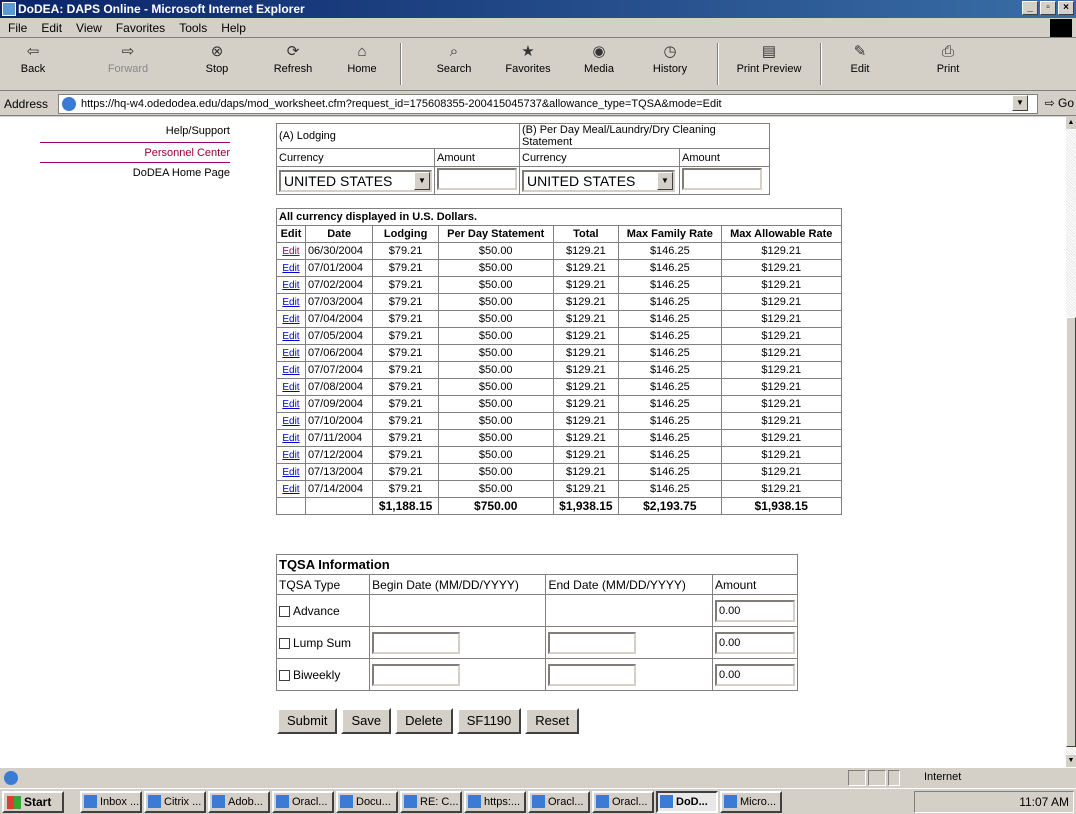 The image size is (1076, 814). What do you see at coordinates (670, 285) in the screenshot?
I see `table-cell: $146.25` at bounding box center [670, 285].